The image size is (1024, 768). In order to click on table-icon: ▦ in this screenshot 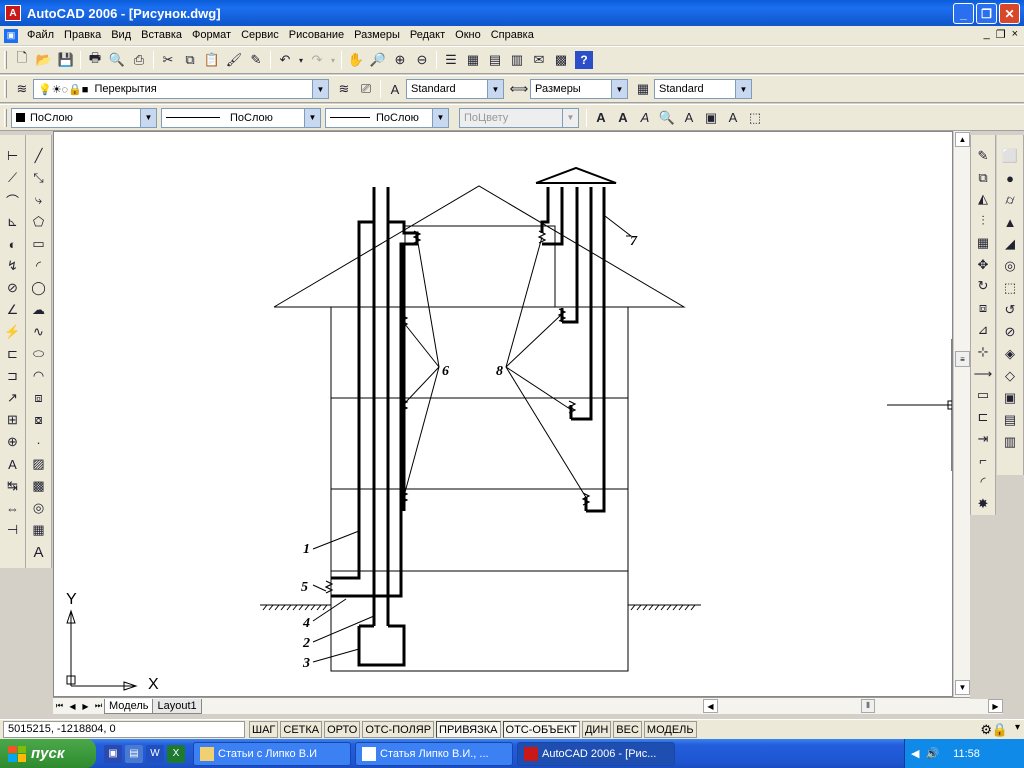, I will do `click(39, 530)`.